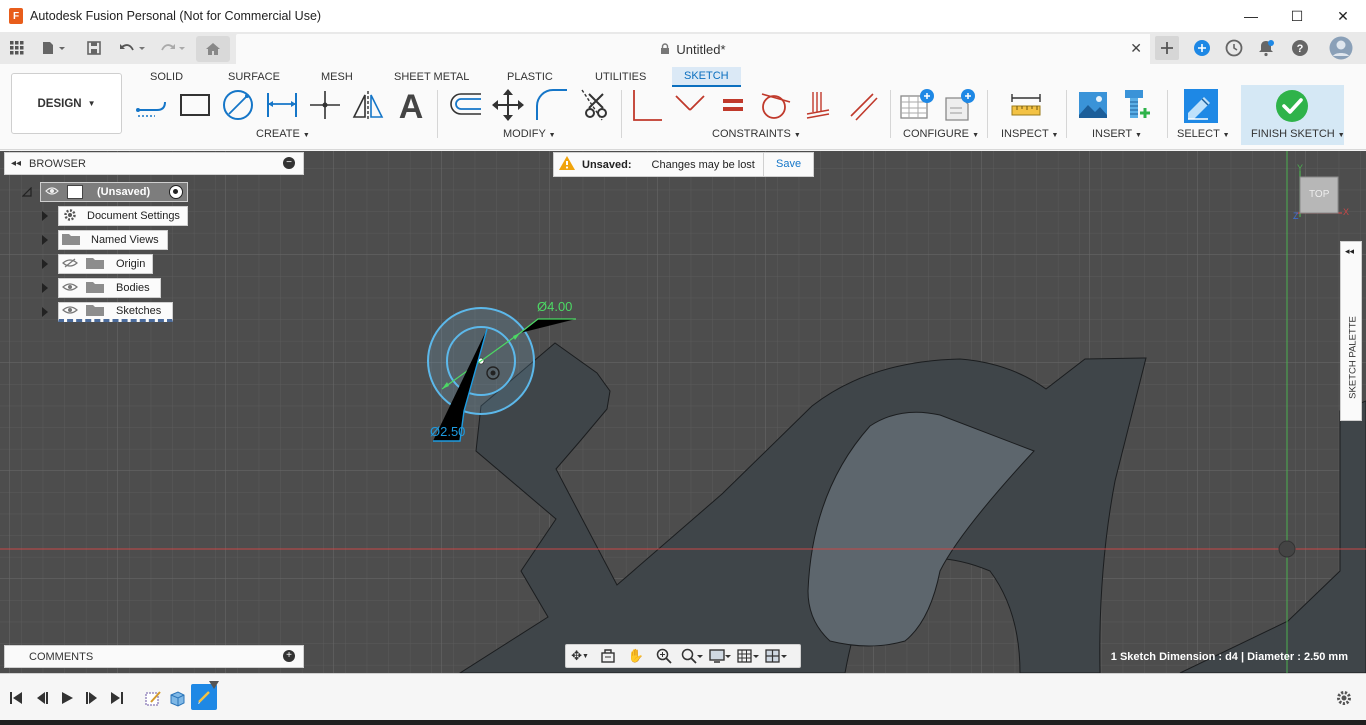 This screenshot has height=725, width=1366. Describe the element at coordinates (720, 656) in the screenshot. I see `display-settings-icon` at that location.